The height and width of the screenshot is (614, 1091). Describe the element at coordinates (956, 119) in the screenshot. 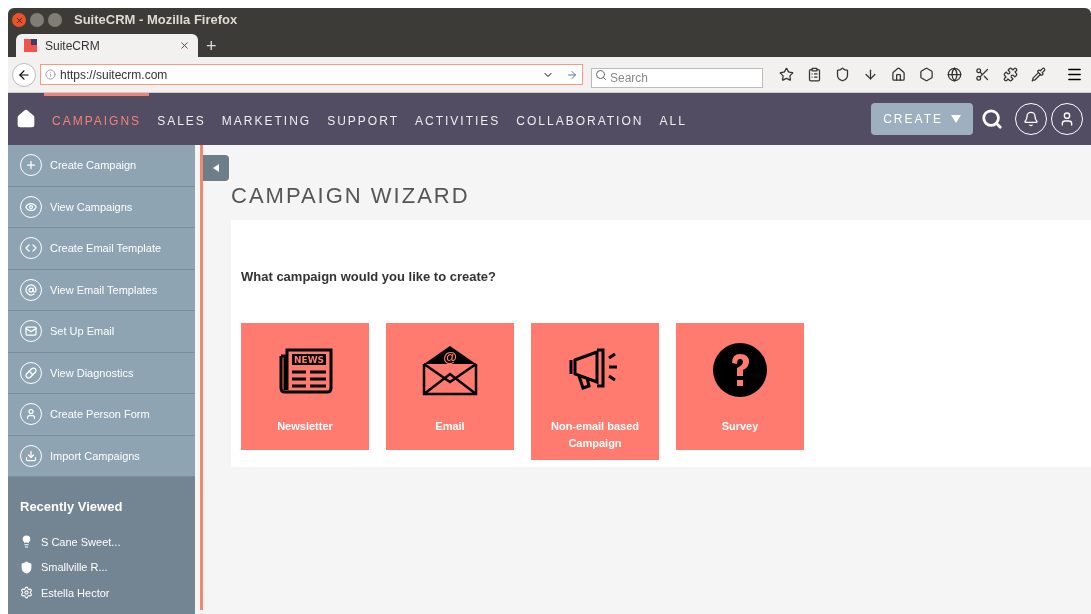

I see `caret-icon` at that location.